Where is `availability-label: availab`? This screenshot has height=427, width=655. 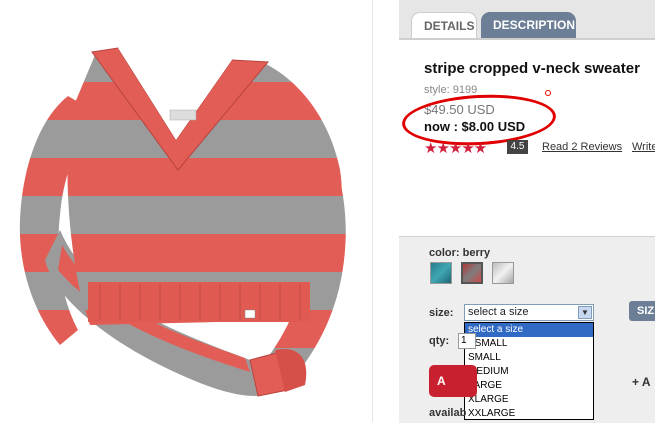
availability-label: availab is located at coordinates (448, 413).